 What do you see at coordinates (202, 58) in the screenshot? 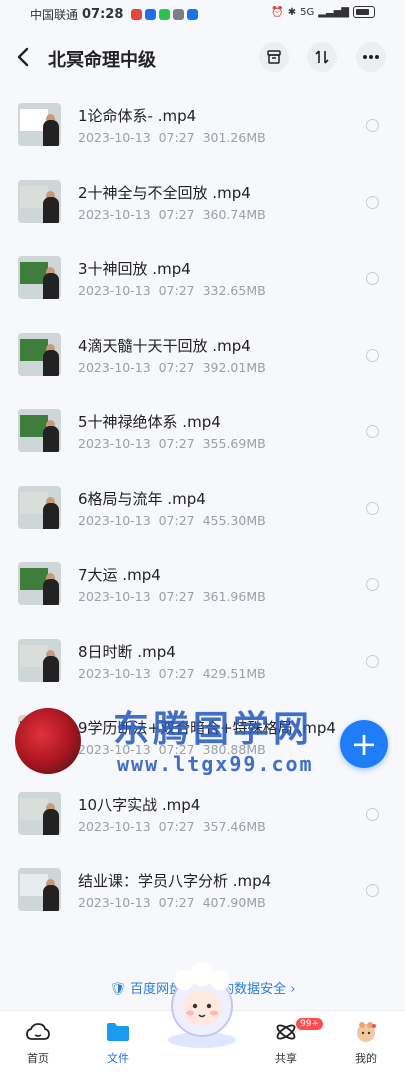
I see `header: 北冥命理中级` at bounding box center [202, 58].